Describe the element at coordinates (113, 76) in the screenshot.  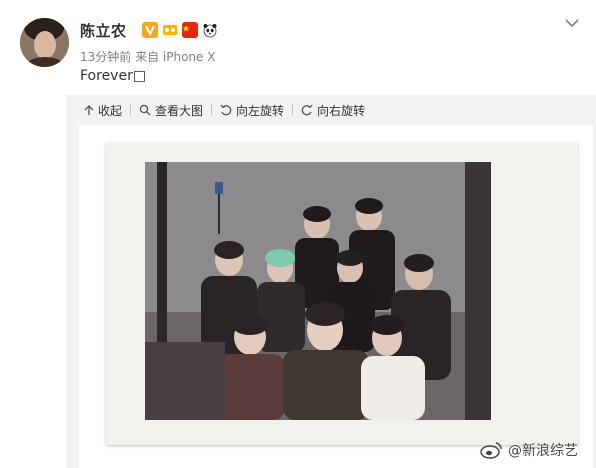
I see `post-content: Forever□` at that location.